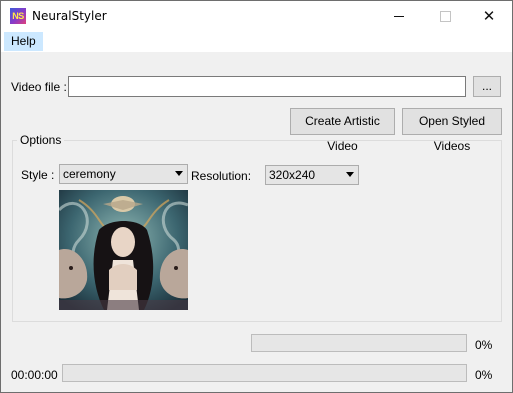 Image resolution: width=513 pixels, height=393 pixels. What do you see at coordinates (18, 16) in the screenshot?
I see `app-icon: NS` at bounding box center [18, 16].